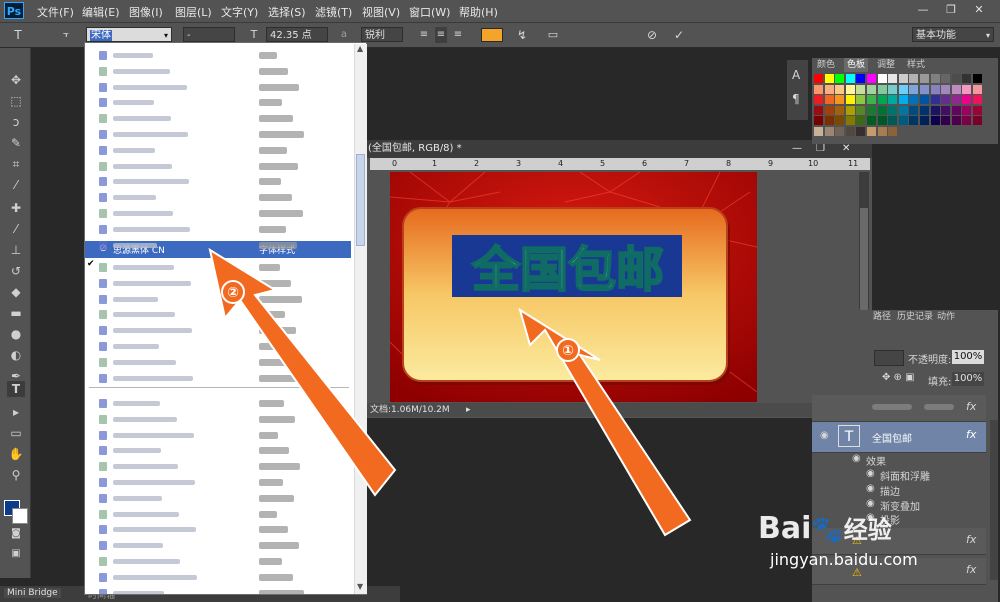 The image size is (1000, 602). What do you see at coordinates (867, 530) in the screenshot?
I see `watermark-brand-2: 经验` at bounding box center [867, 530].